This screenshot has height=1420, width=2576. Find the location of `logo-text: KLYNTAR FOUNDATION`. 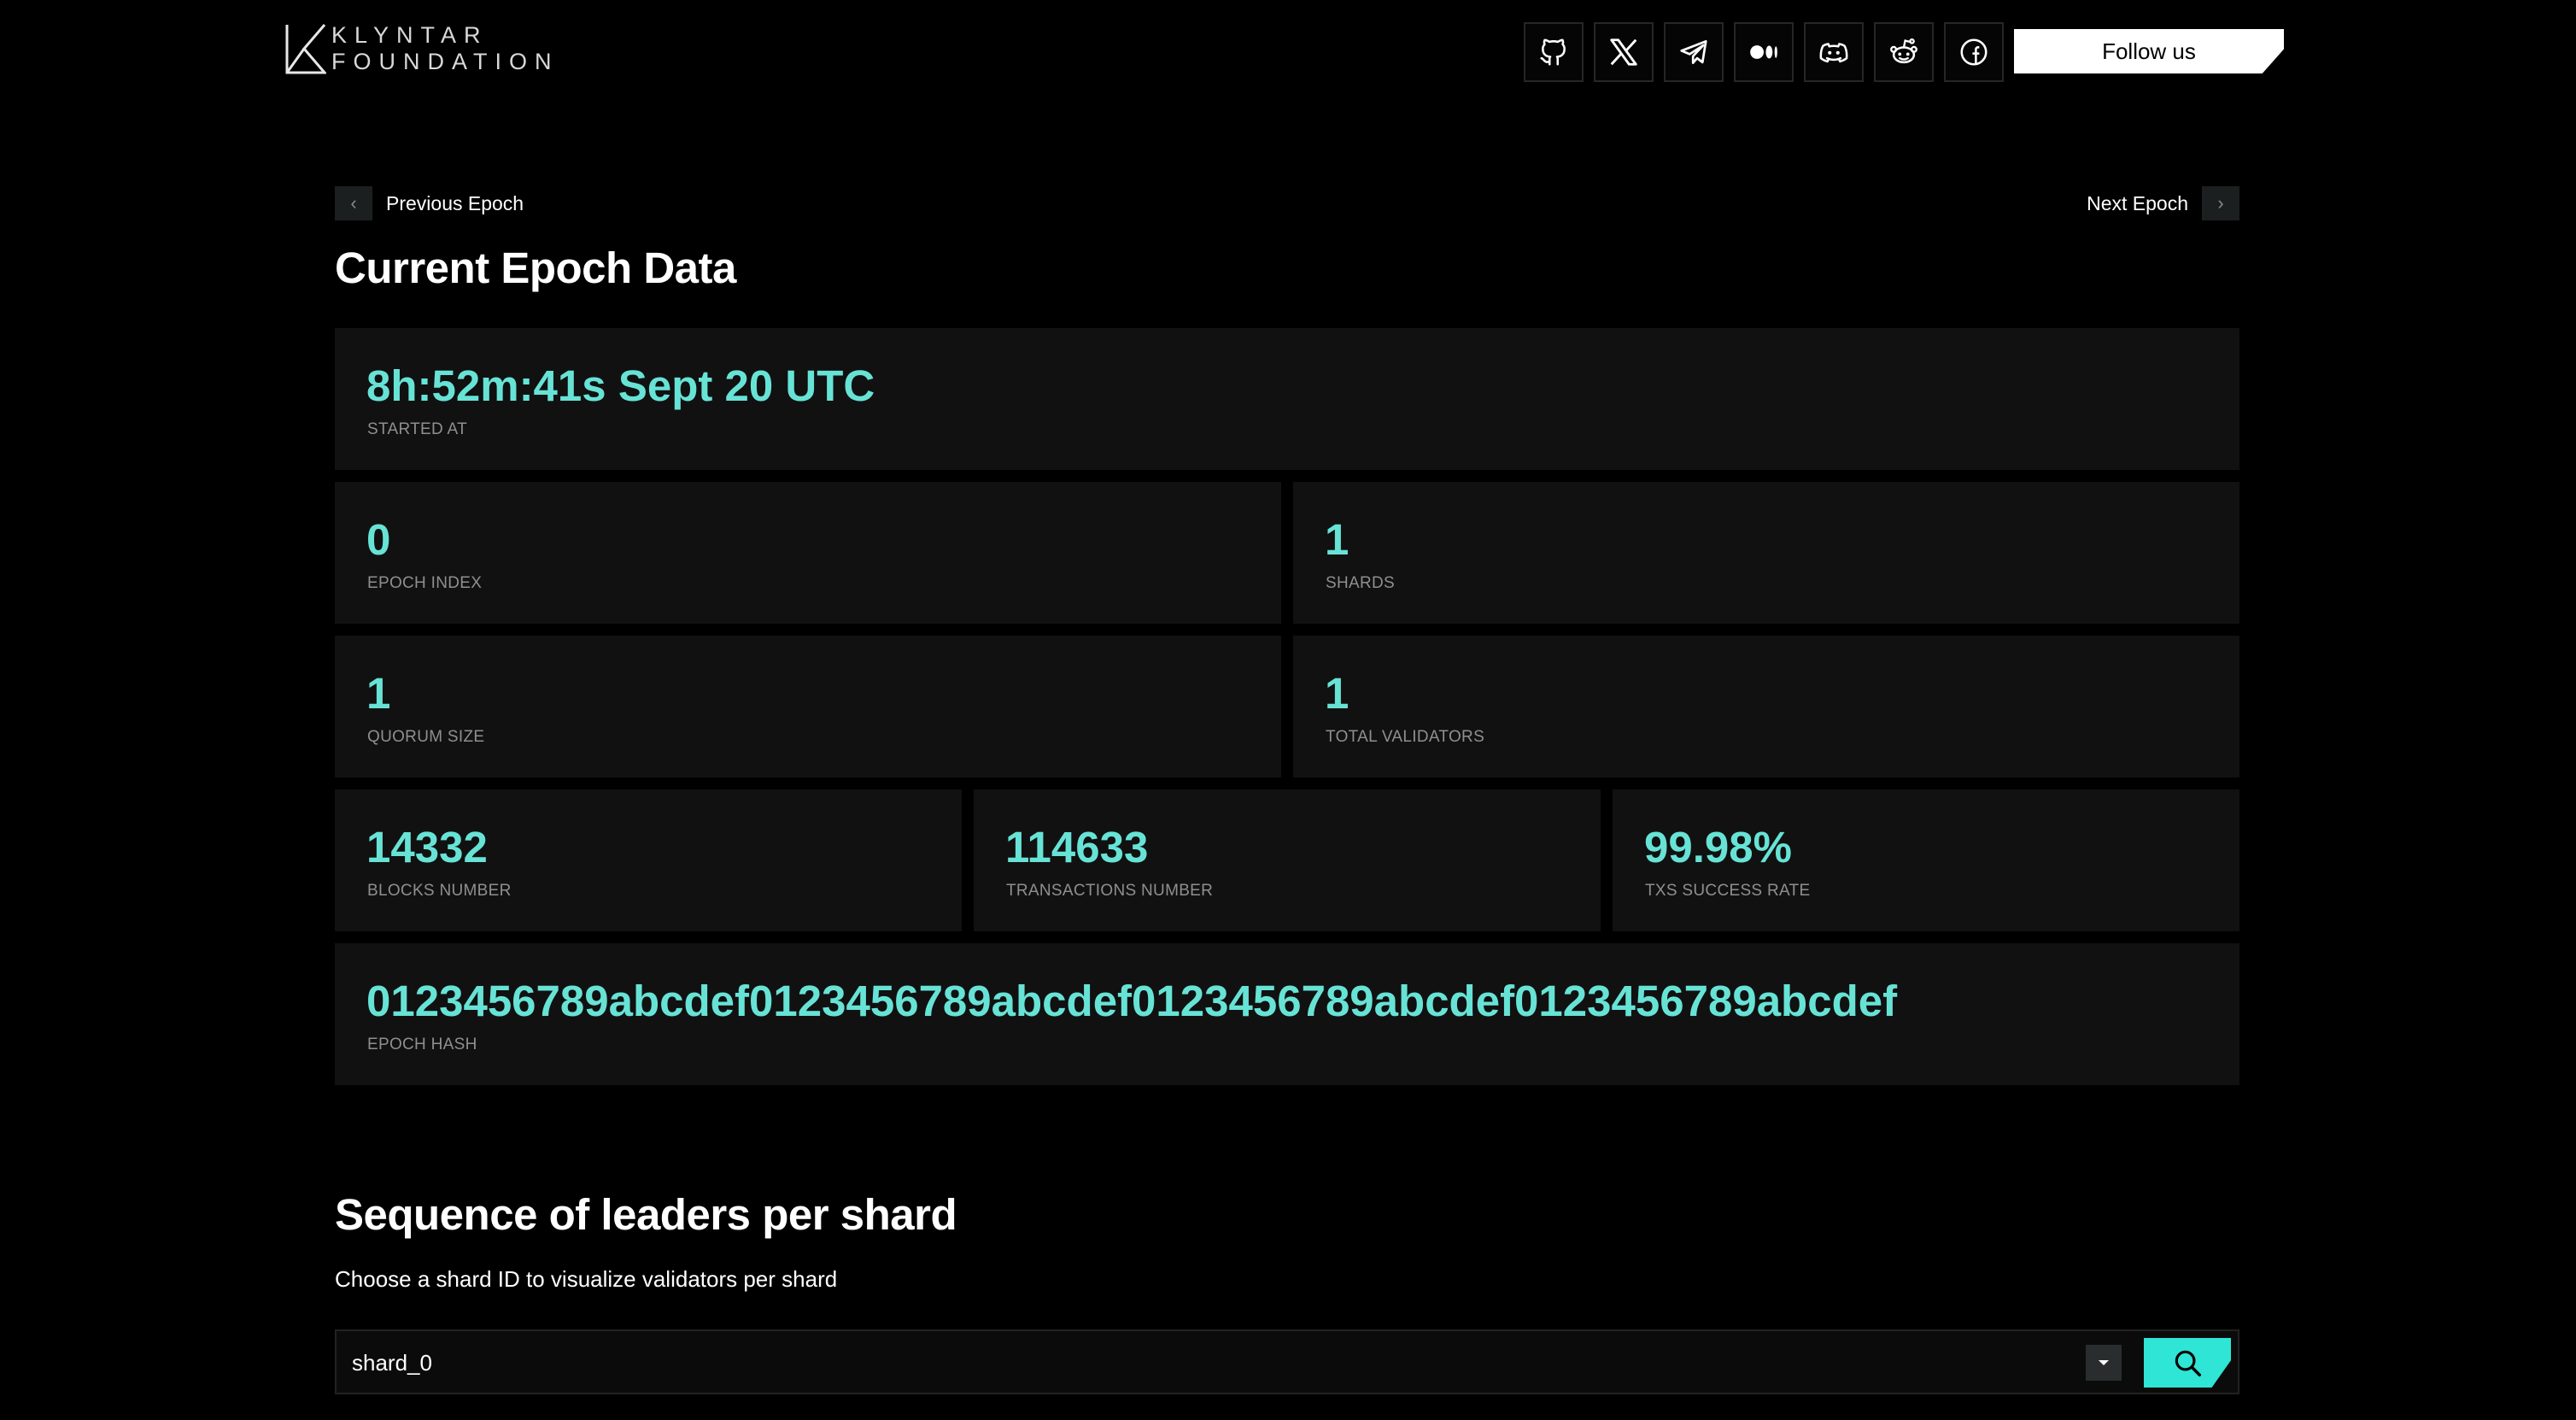

logo-text: KLYNTAR FOUNDATION is located at coordinates (445, 48).